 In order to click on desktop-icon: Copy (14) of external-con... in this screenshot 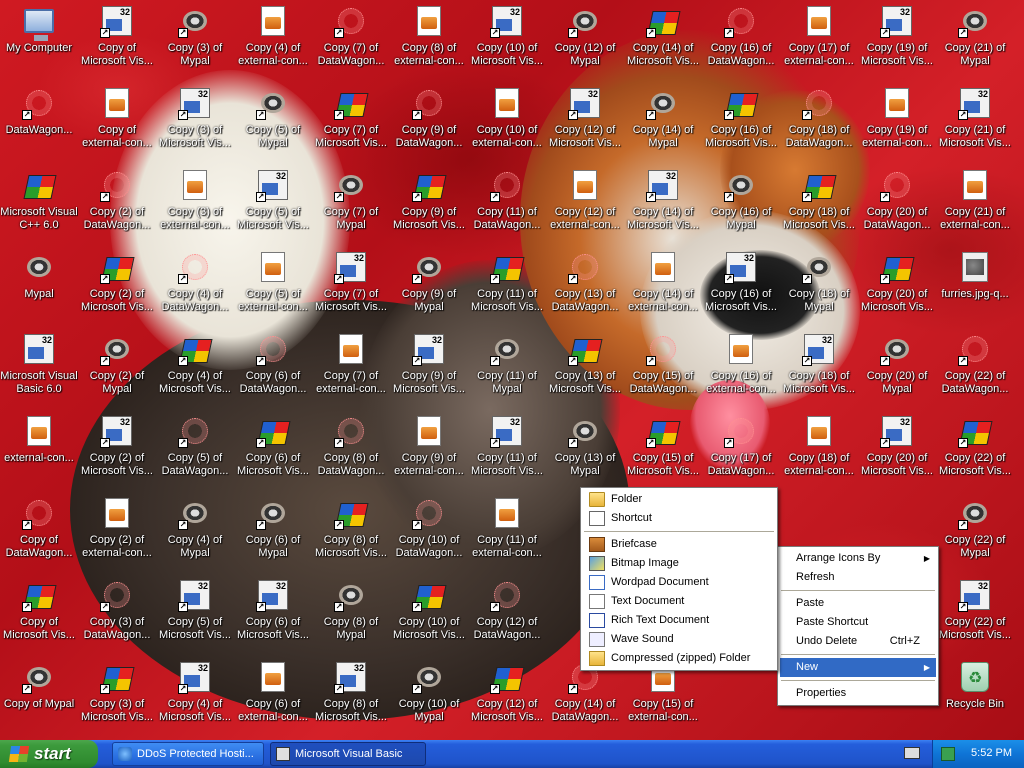, I will do `click(663, 286)`.